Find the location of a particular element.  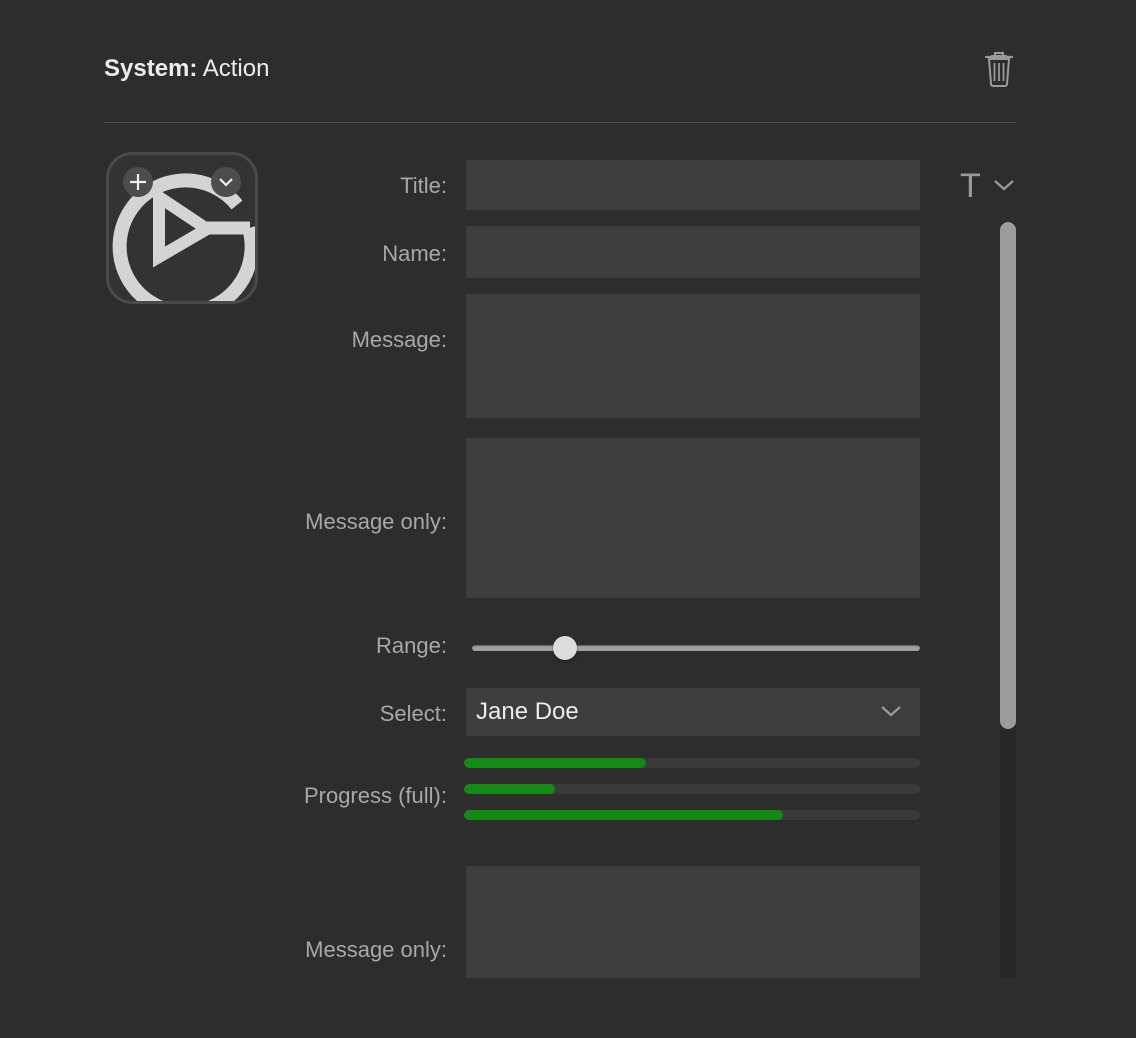

message-field is located at coordinates (693, 356).